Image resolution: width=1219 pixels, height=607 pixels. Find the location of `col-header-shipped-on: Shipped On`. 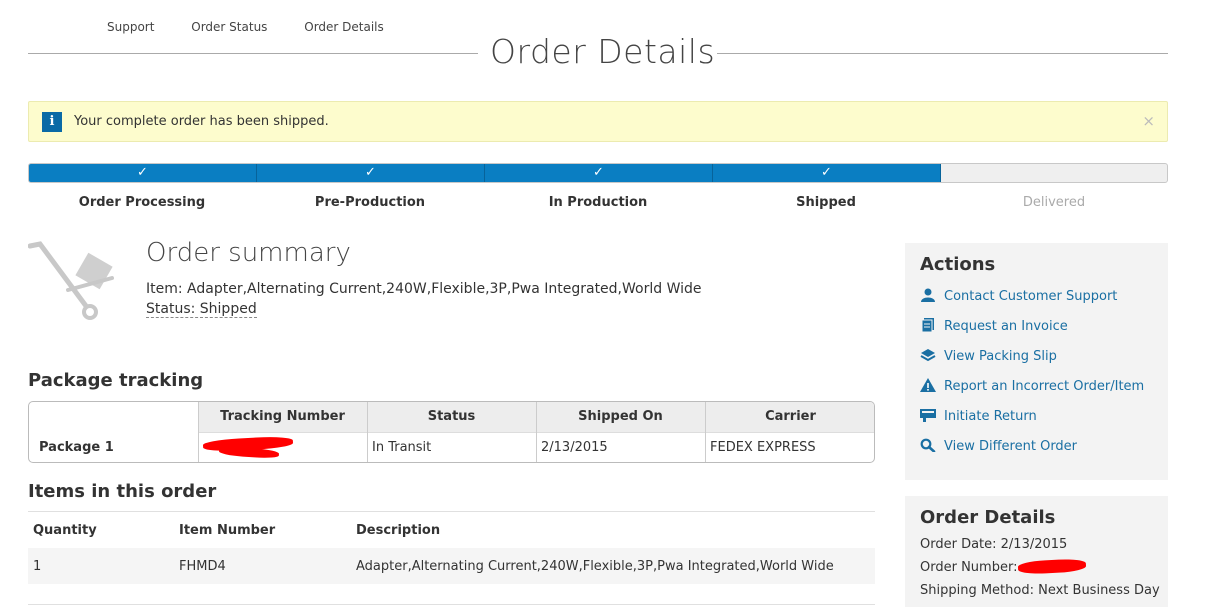

col-header-shipped-on: Shipped On is located at coordinates (620, 416).